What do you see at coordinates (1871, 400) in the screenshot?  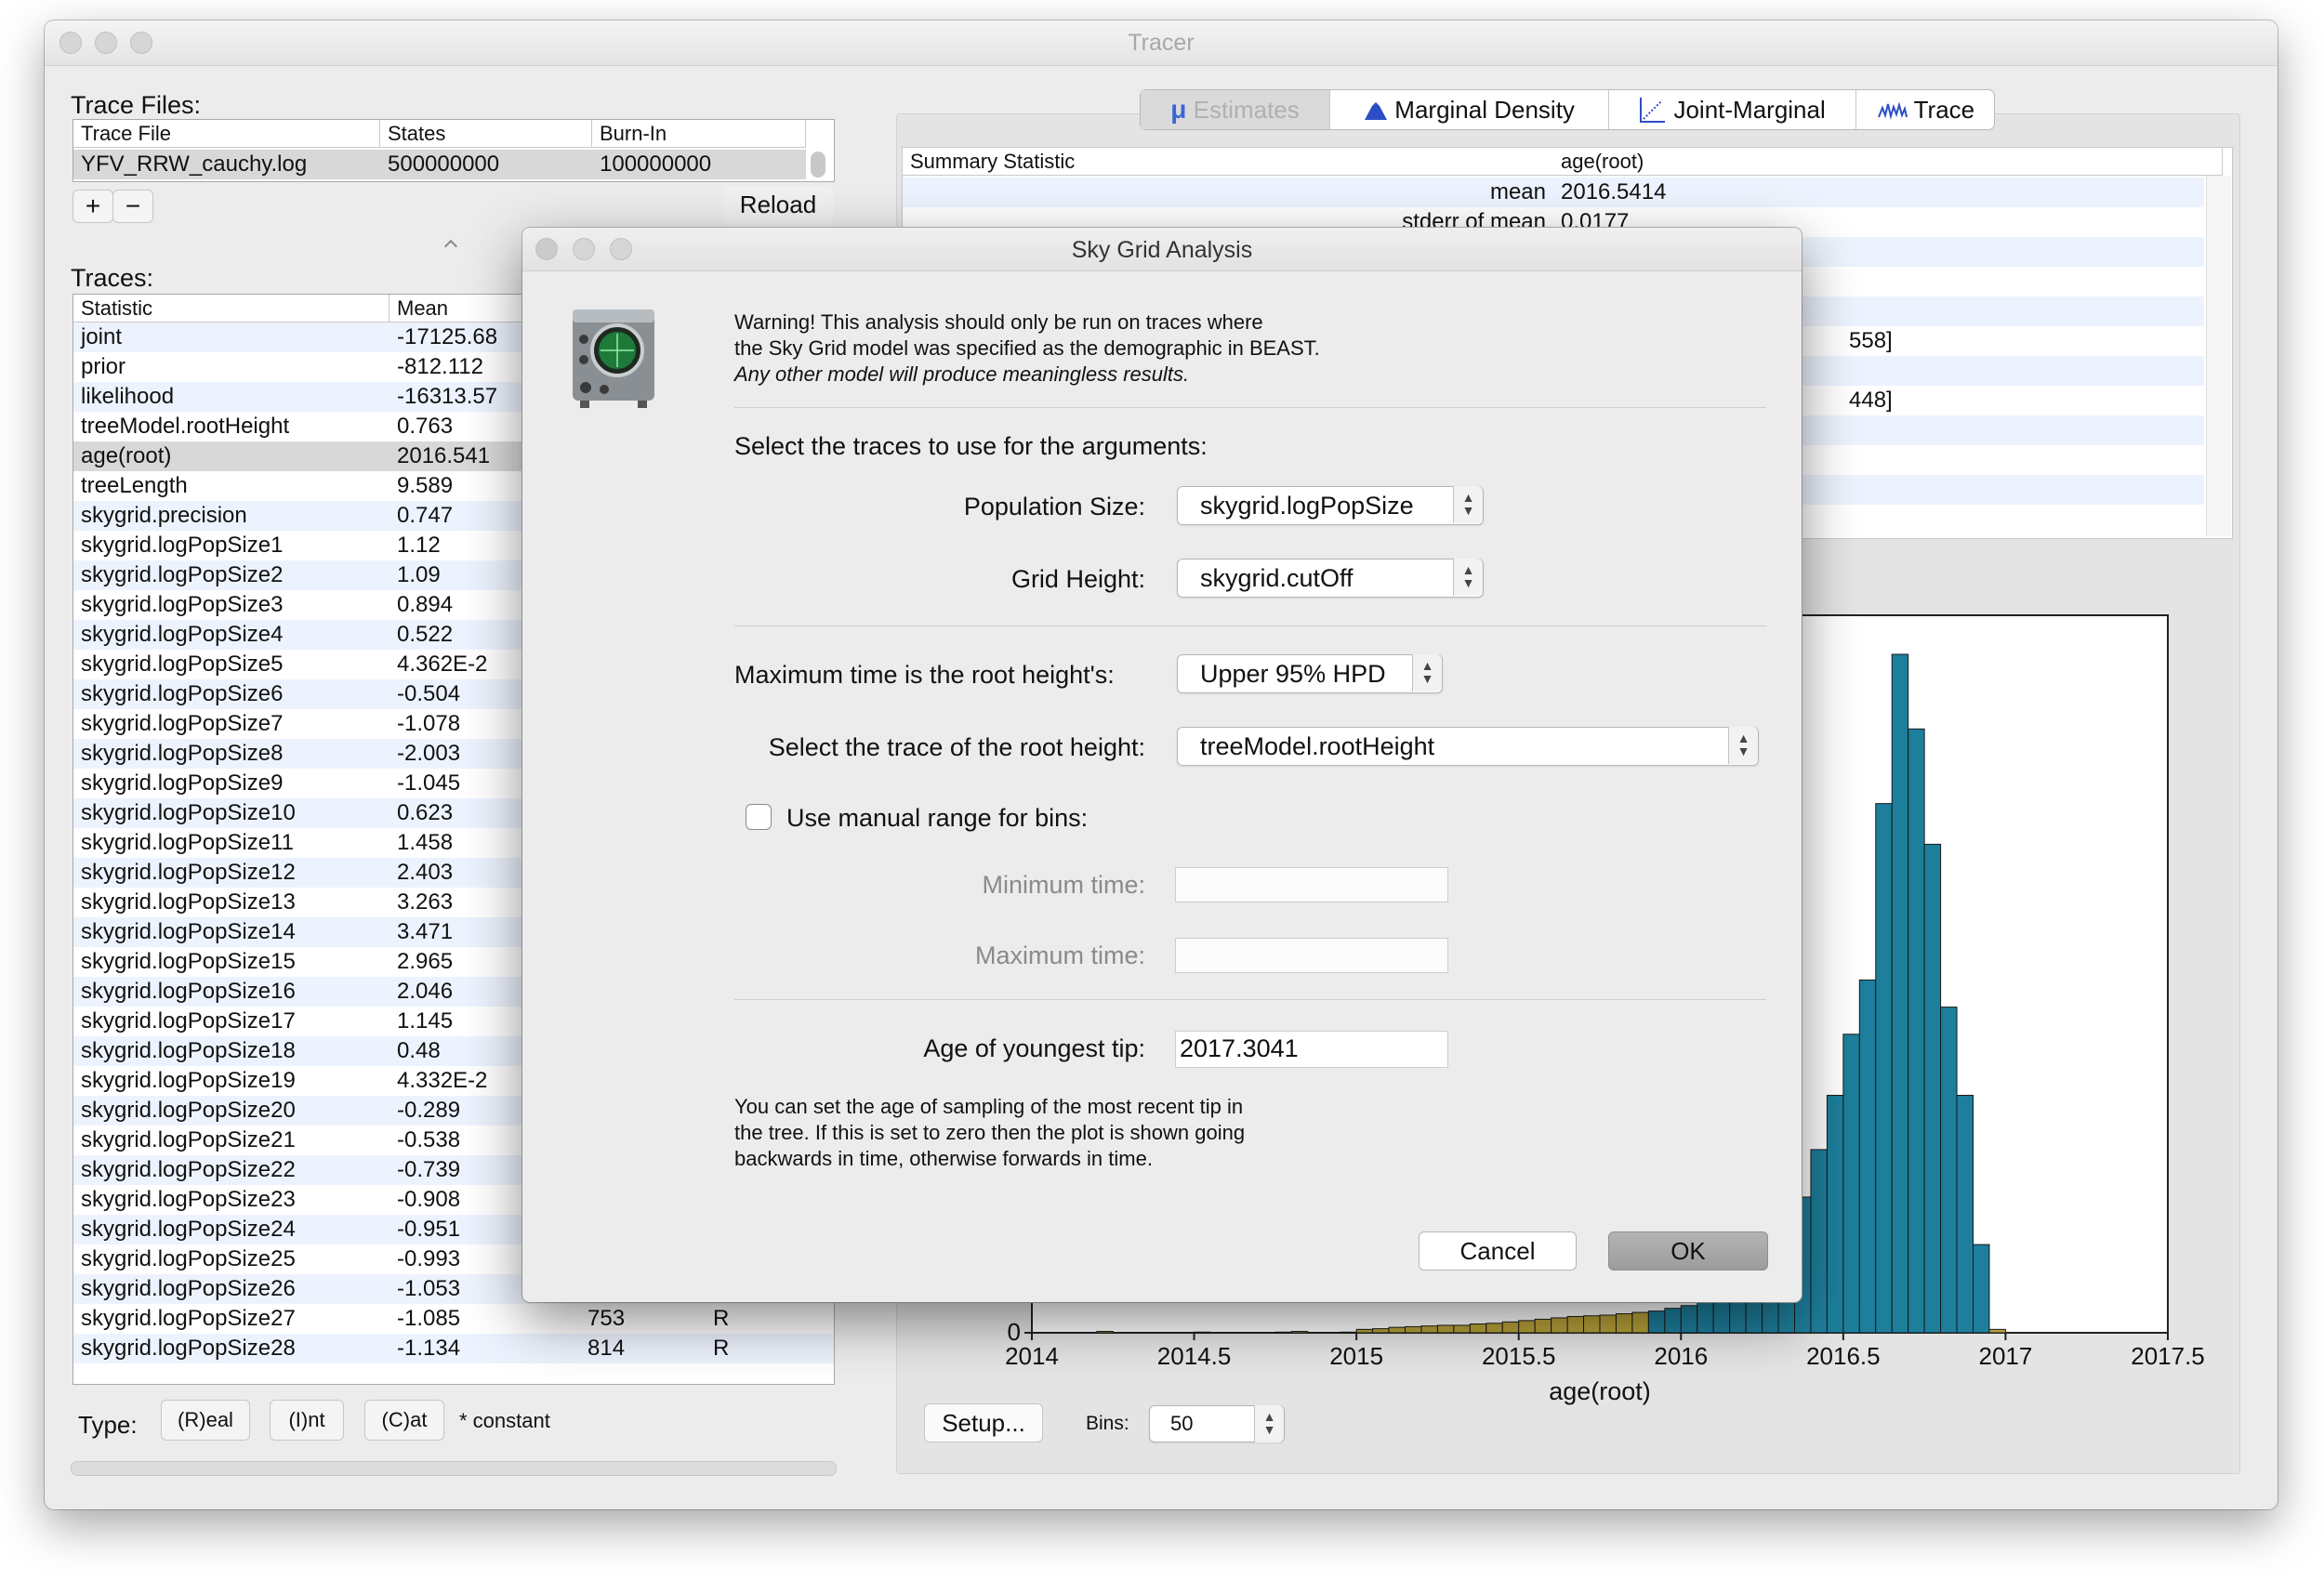 I see `summary-partial-value: 448]` at bounding box center [1871, 400].